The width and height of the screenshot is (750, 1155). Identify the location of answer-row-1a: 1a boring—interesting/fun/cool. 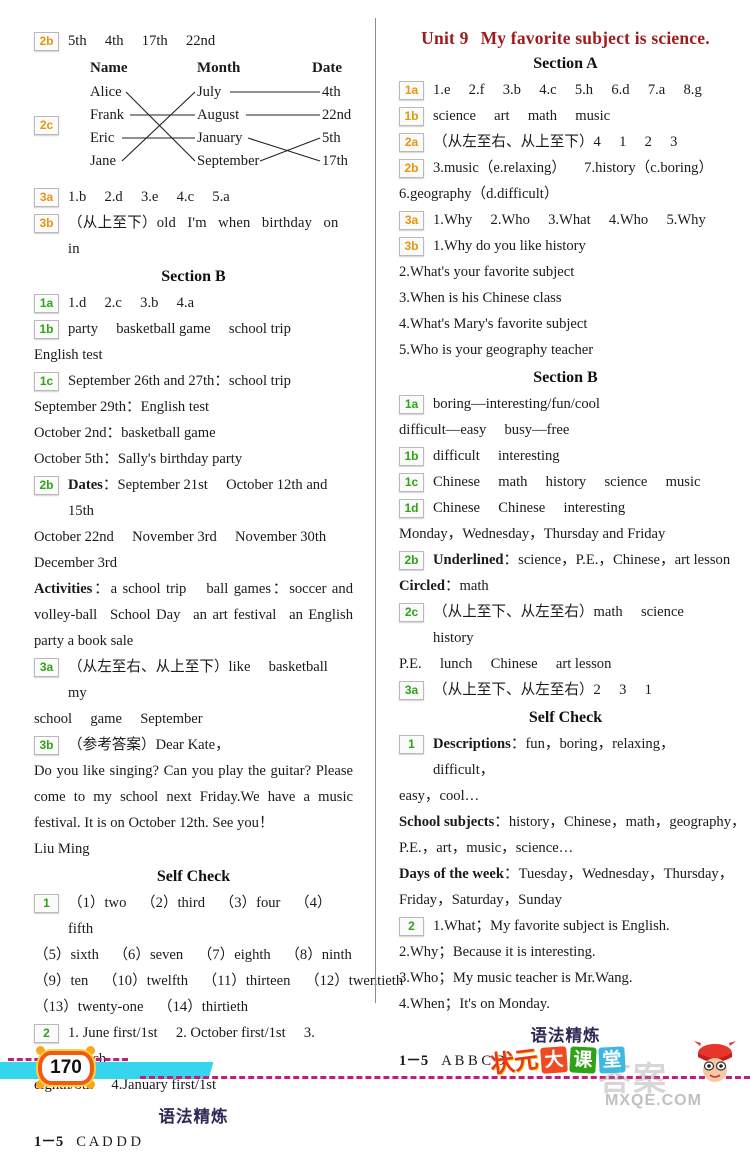
(565, 404).